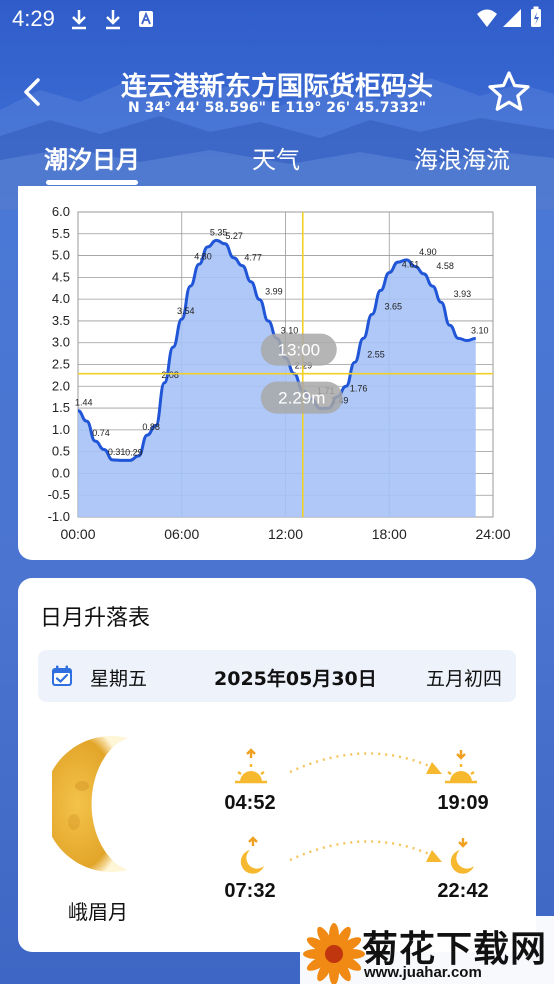  Describe the element at coordinates (181, 534) in the screenshot. I see `x-tick-label: 06:00` at that location.